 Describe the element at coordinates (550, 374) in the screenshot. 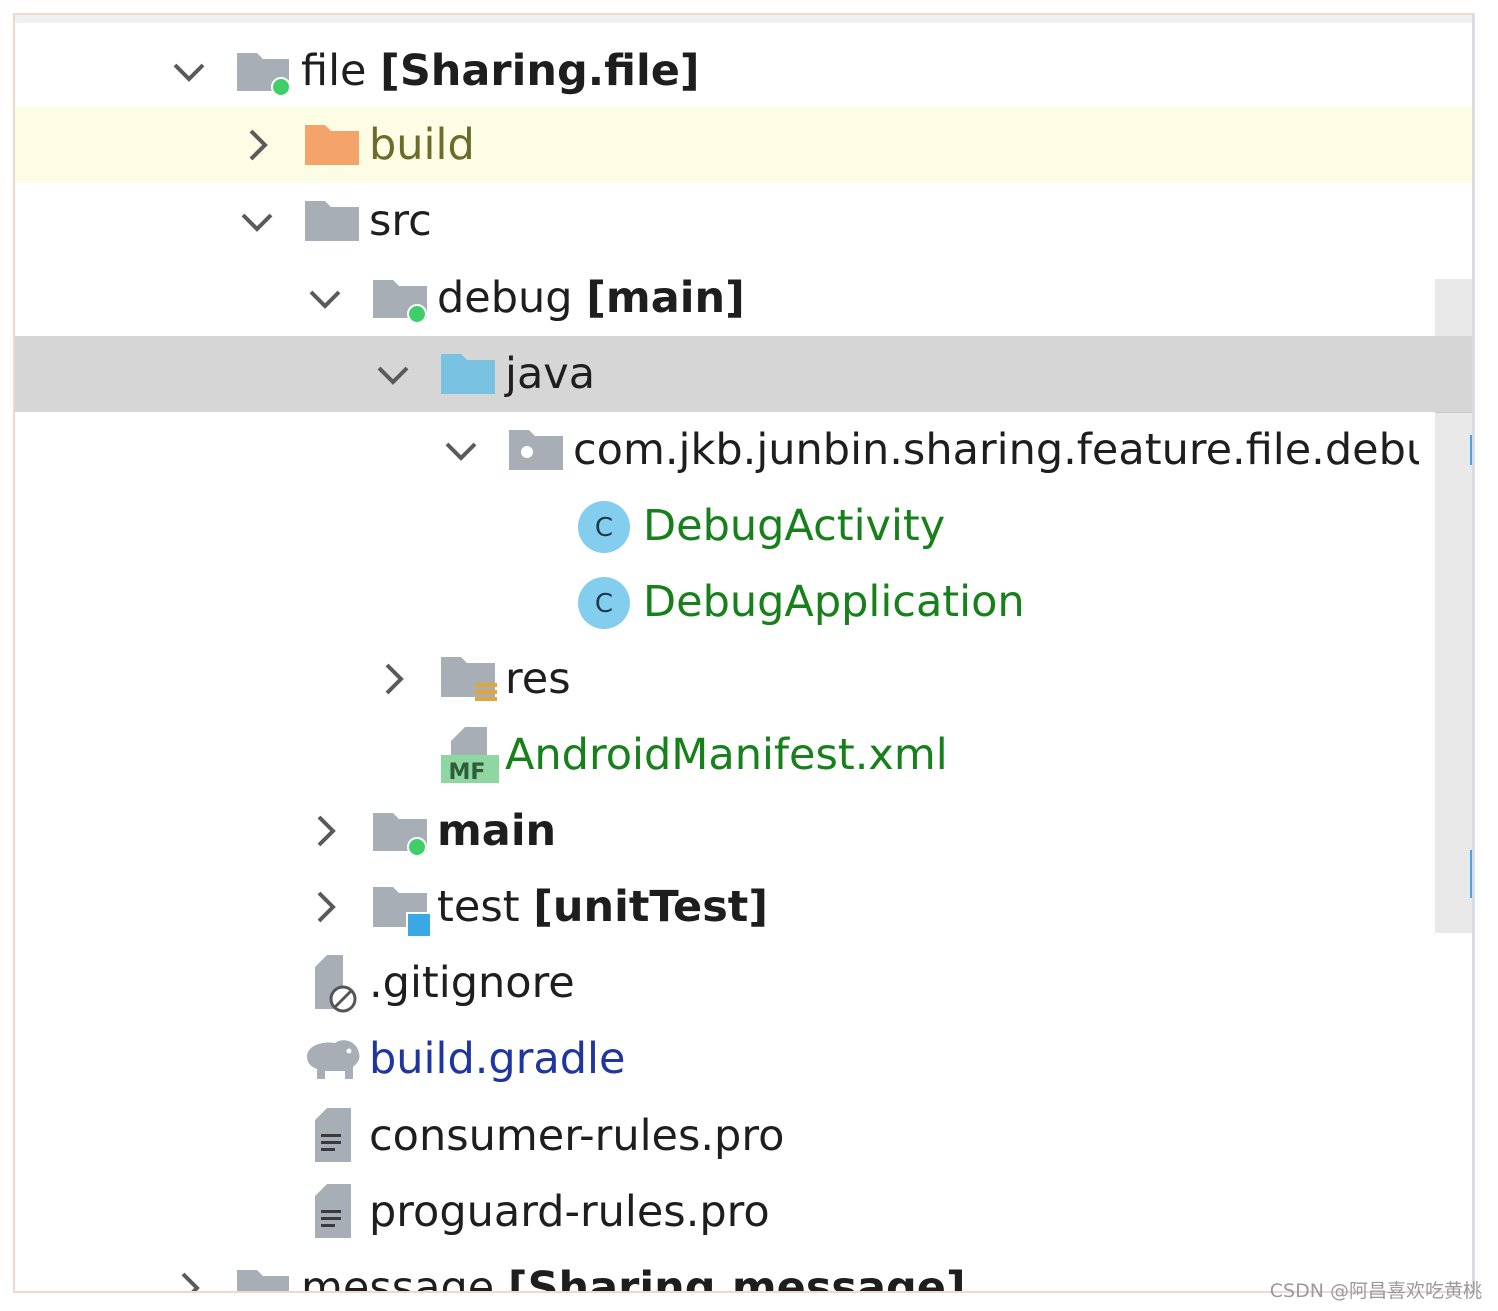

I see `tree-label: java` at that location.